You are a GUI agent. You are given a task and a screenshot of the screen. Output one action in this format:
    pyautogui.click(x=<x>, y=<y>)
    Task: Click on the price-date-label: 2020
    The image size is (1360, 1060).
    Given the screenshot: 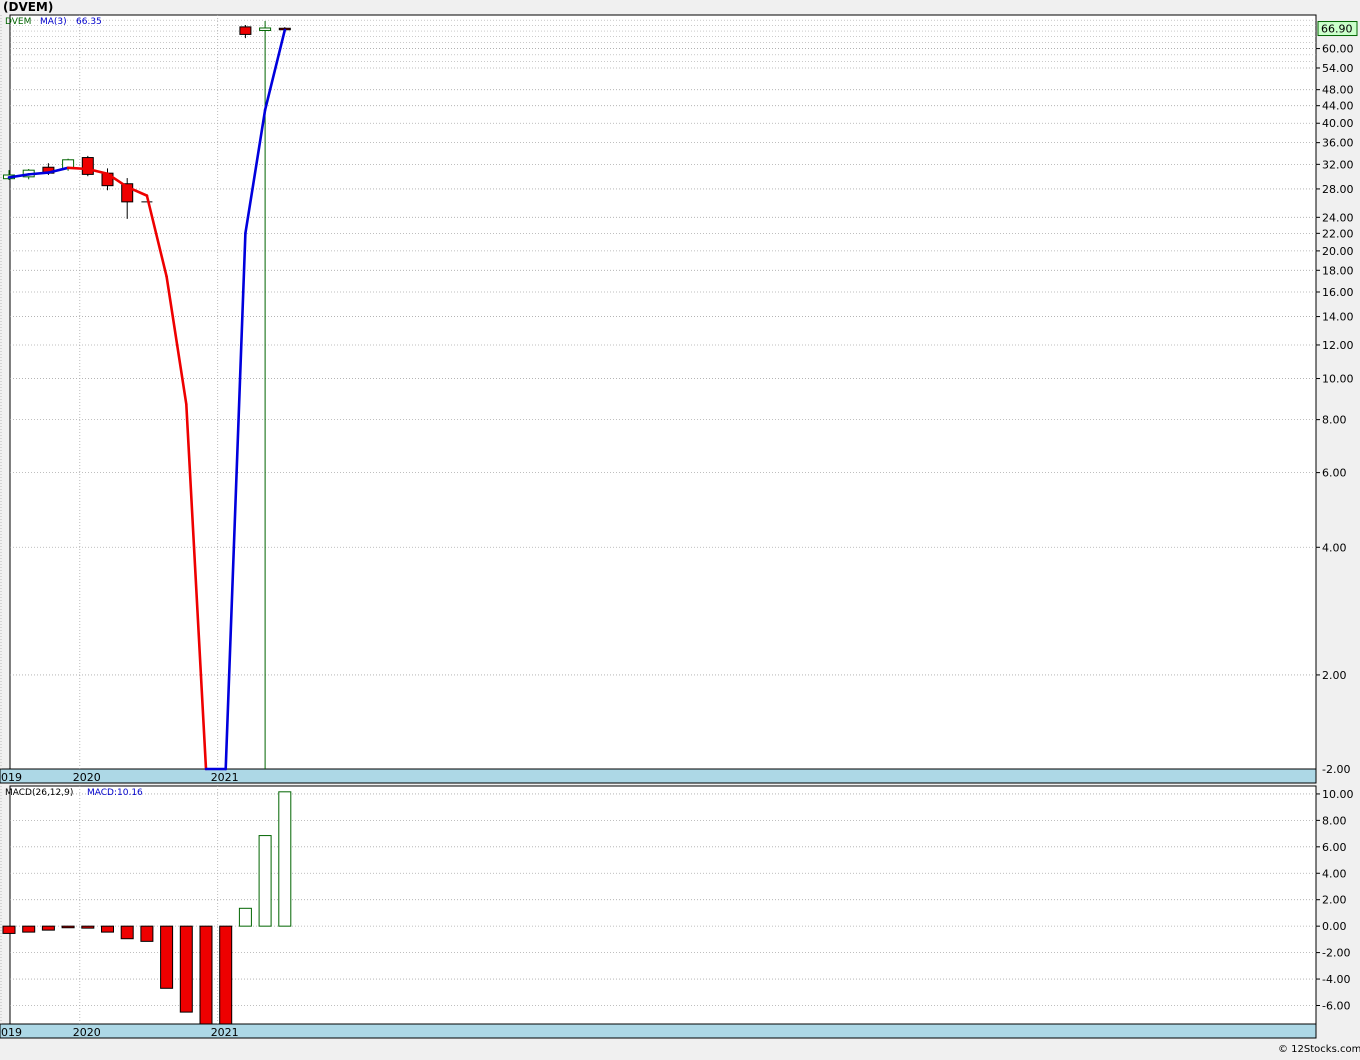 What is the action you would take?
    pyautogui.click(x=87, y=777)
    